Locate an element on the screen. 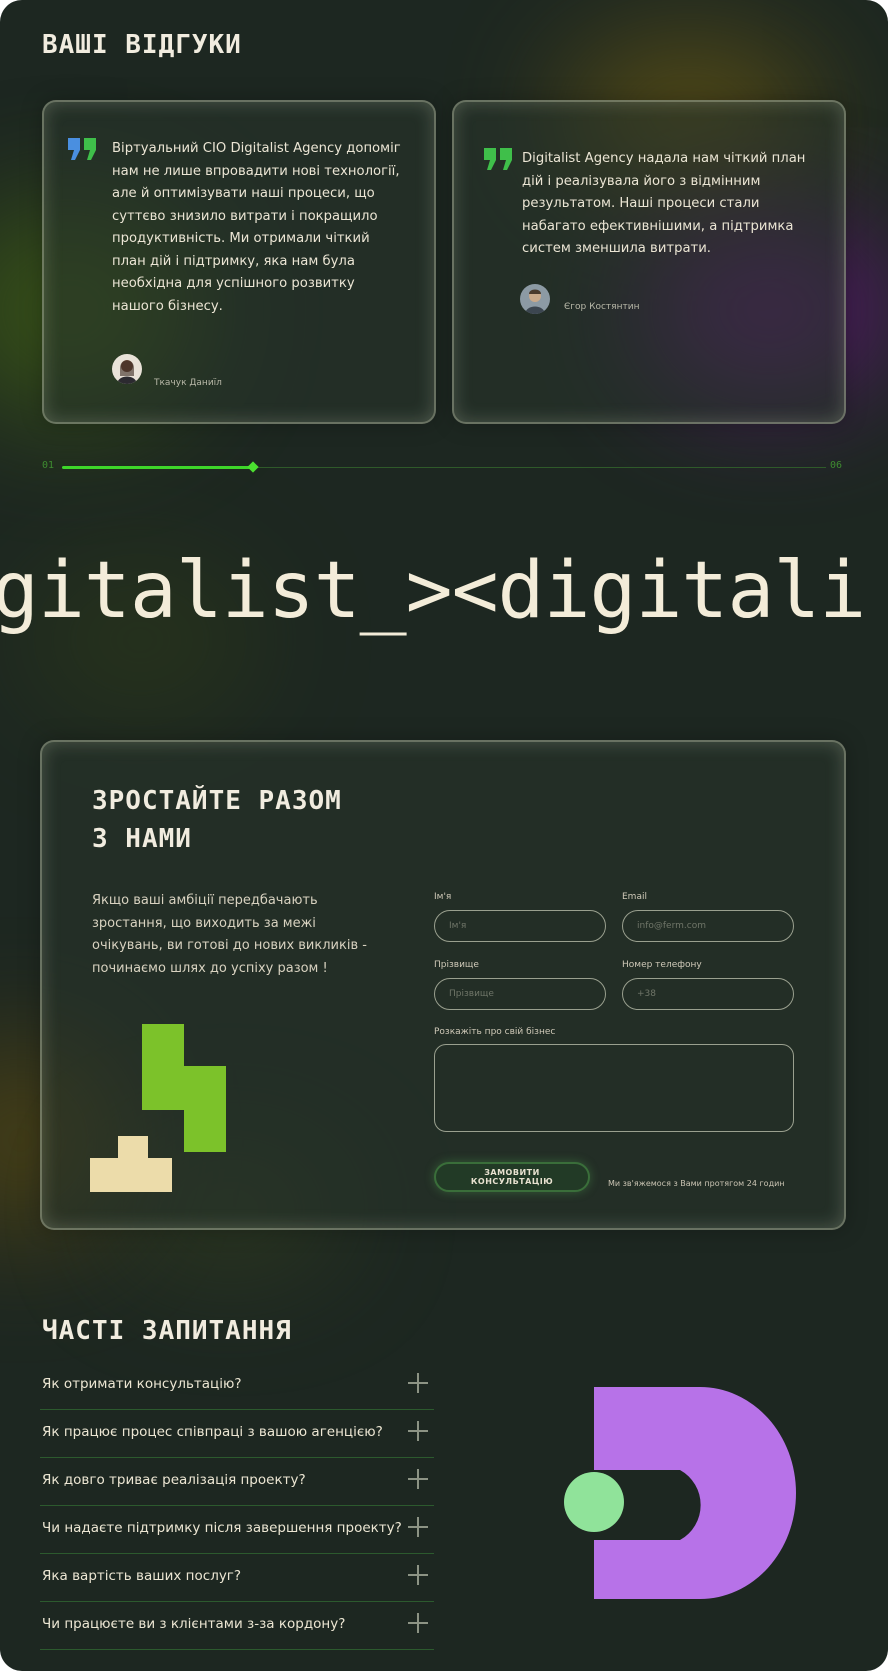  review-author: Єгор Костянтин is located at coordinates (602, 307).